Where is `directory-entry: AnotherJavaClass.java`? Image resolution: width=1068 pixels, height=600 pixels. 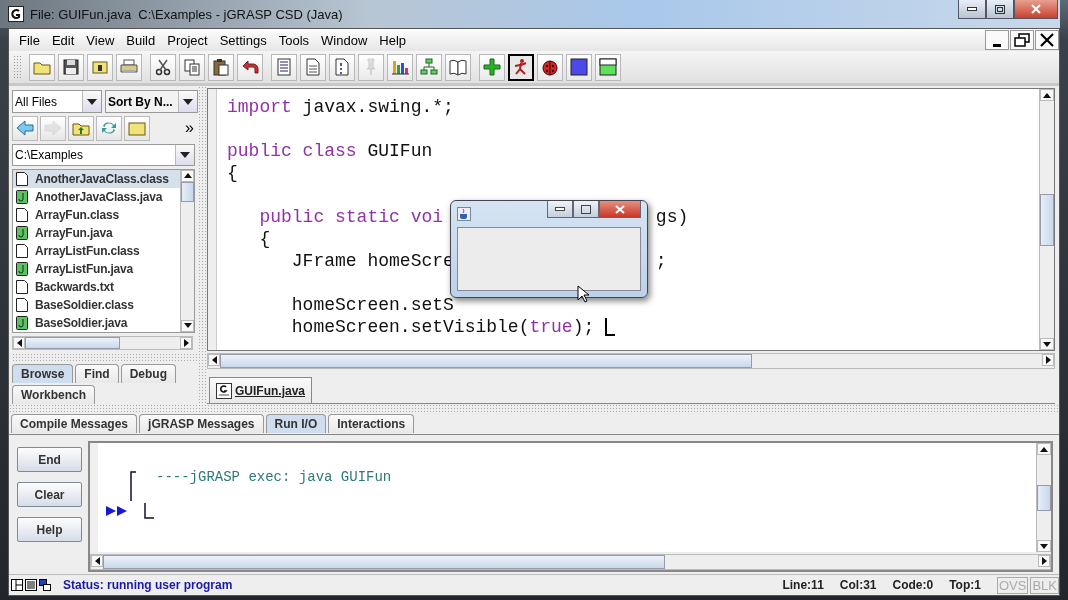
directory-entry: AnotherJavaClass.java is located at coordinates (96, 196).